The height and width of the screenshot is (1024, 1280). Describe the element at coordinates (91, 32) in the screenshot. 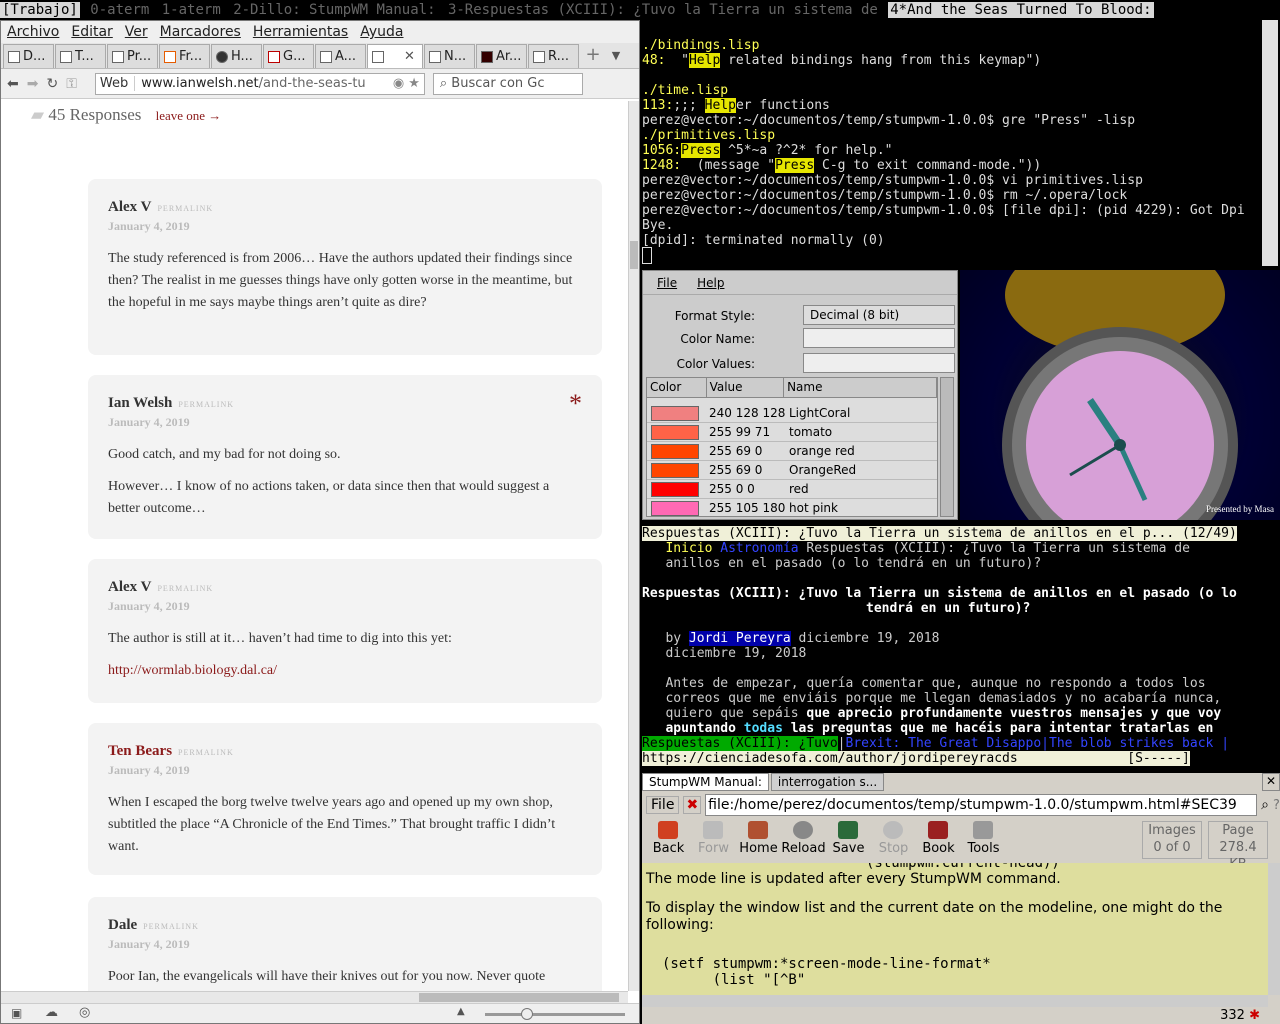

I see `menu-editar: Editar` at that location.